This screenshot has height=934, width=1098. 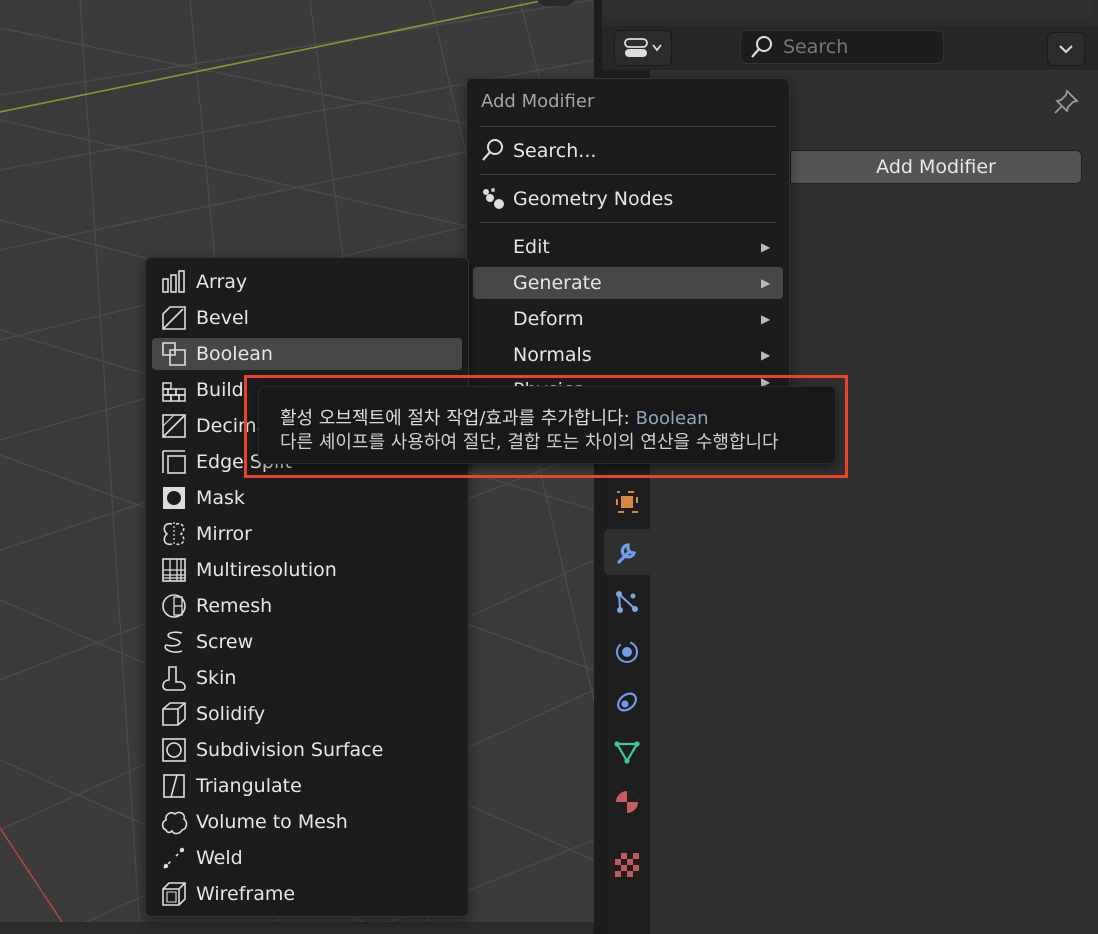 What do you see at coordinates (174, 823) in the screenshot?
I see `volume-to-mesh-icon` at bounding box center [174, 823].